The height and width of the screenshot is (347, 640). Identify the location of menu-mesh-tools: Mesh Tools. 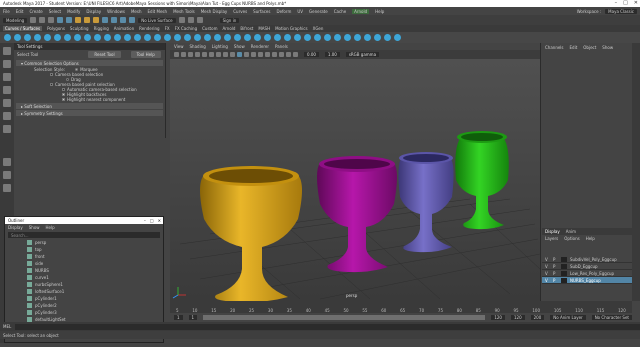
(184, 11).